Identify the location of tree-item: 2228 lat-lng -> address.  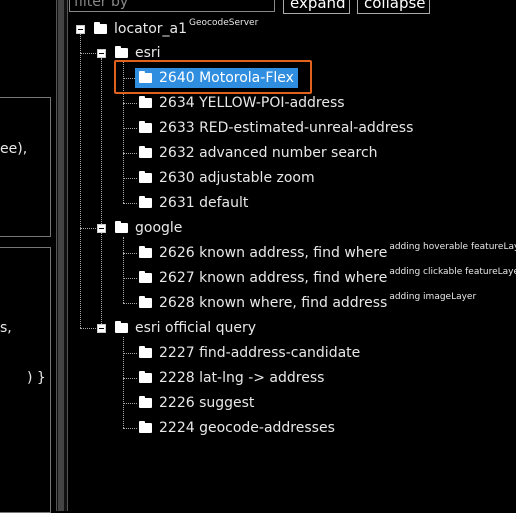
(231, 378).